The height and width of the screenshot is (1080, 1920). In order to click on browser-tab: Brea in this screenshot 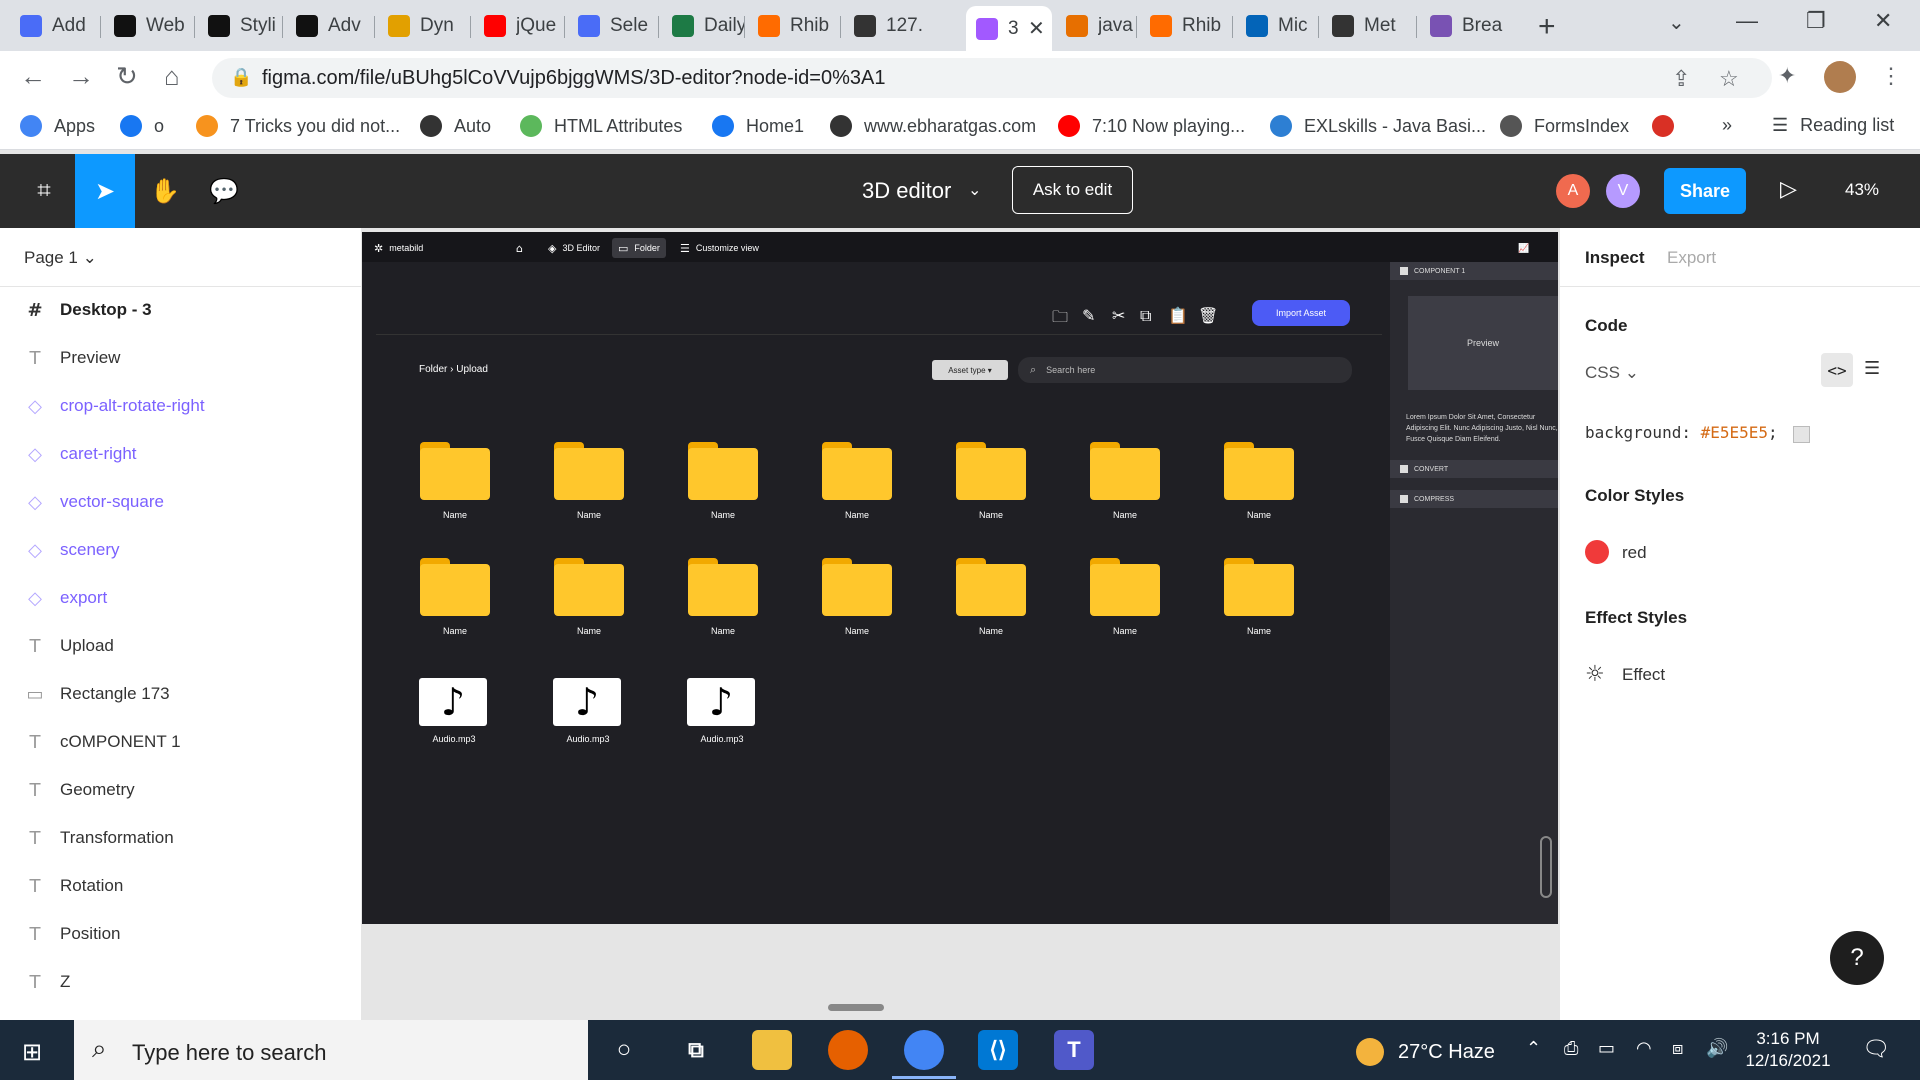, I will do `click(1465, 26)`.